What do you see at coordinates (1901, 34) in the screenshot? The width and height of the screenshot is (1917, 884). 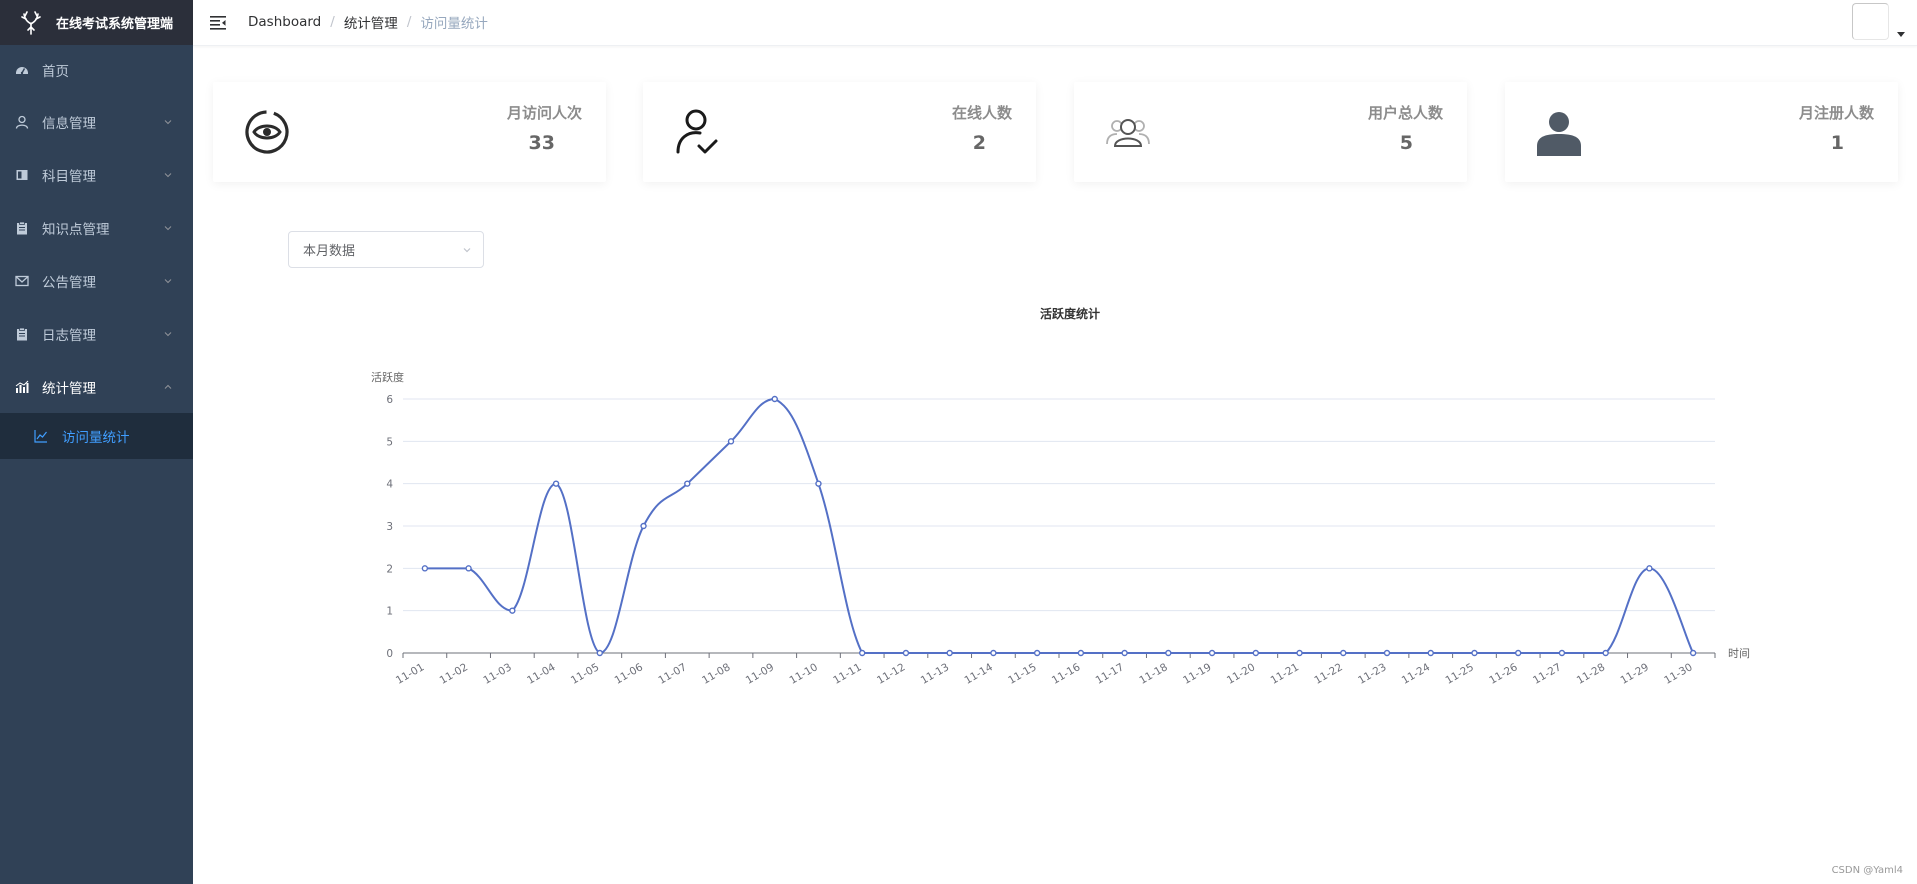 I see `caret-down-icon` at bounding box center [1901, 34].